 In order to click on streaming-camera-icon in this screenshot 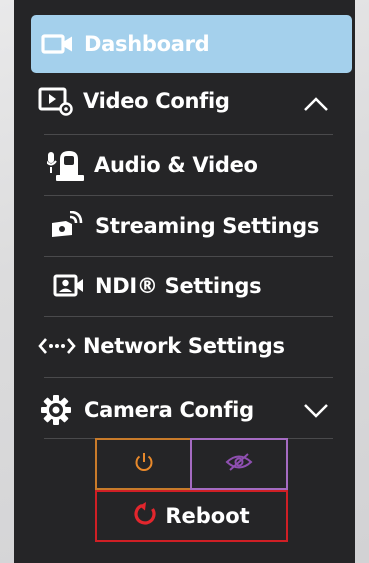, I will do `click(68, 226)`.